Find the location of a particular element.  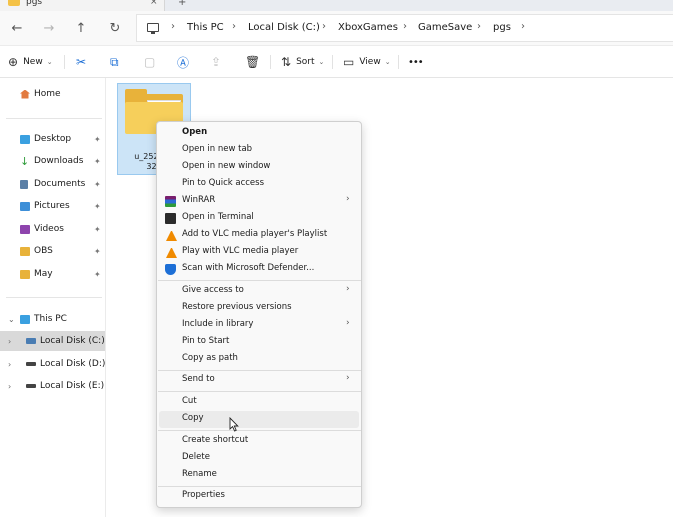

menu-item-label: Copy is located at coordinates (193, 418).